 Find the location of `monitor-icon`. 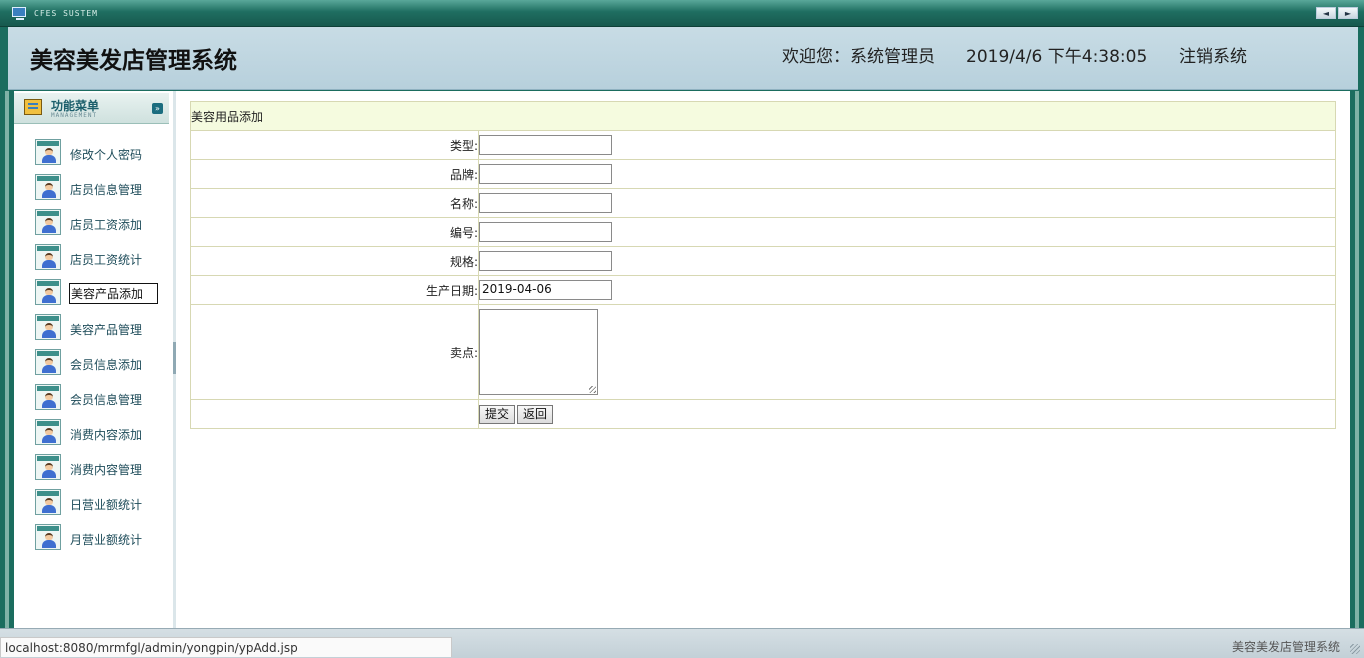

monitor-icon is located at coordinates (19, 13).